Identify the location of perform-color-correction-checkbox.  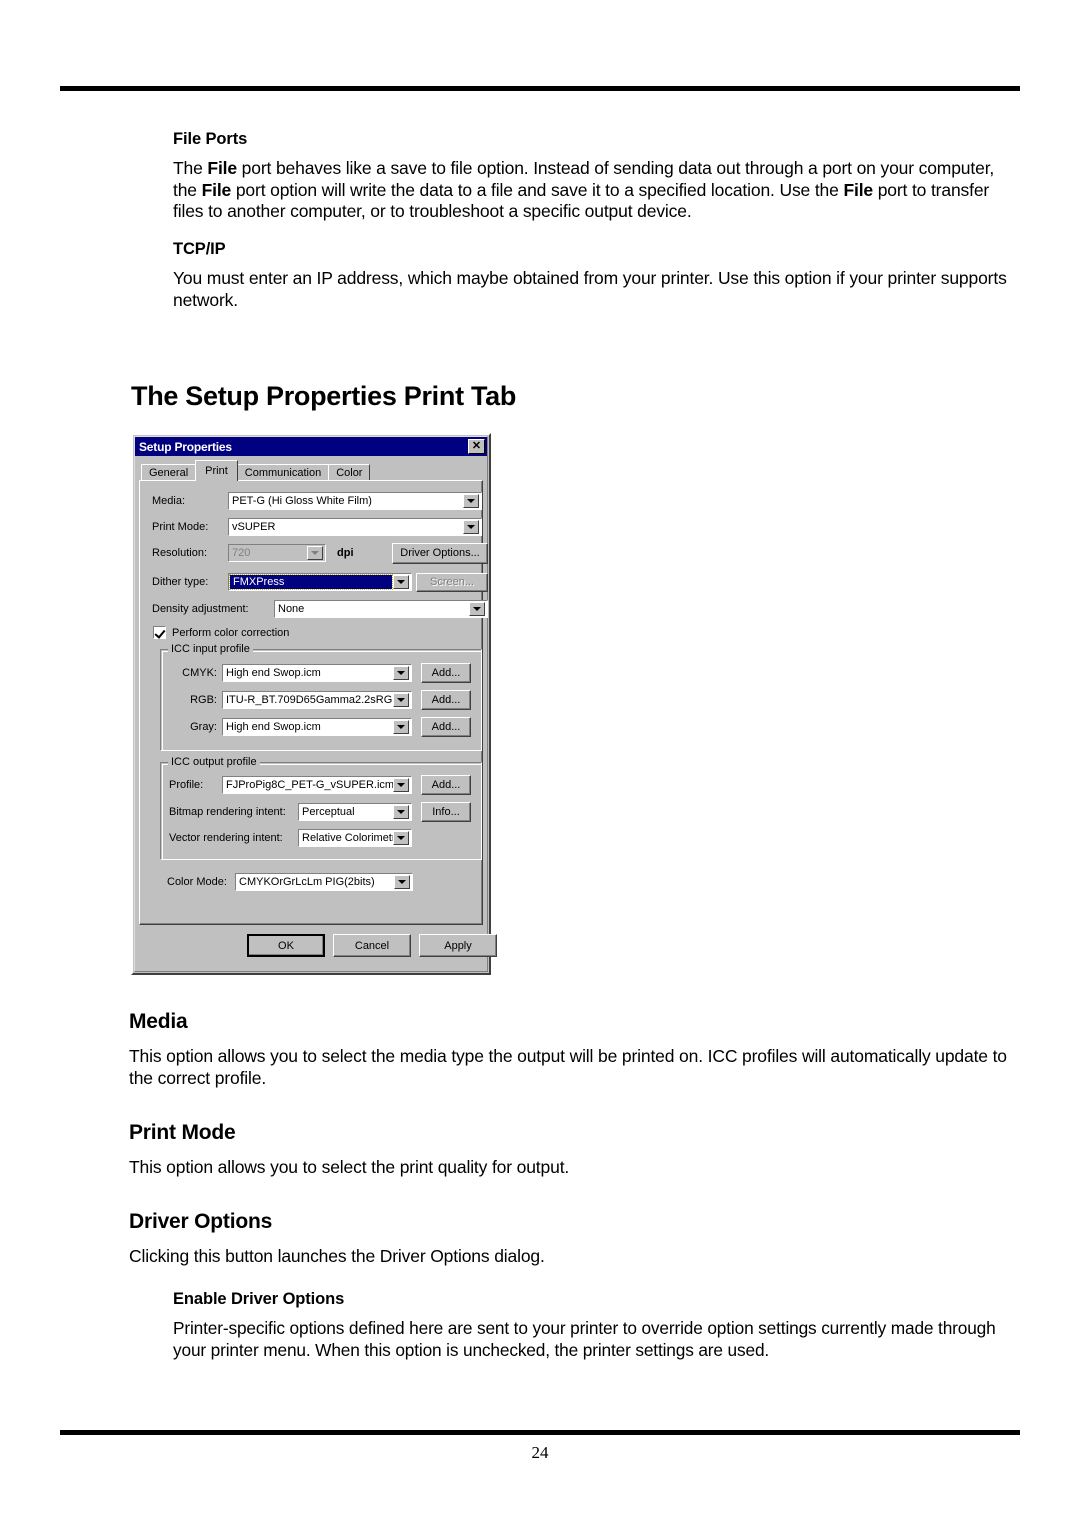
(159, 632).